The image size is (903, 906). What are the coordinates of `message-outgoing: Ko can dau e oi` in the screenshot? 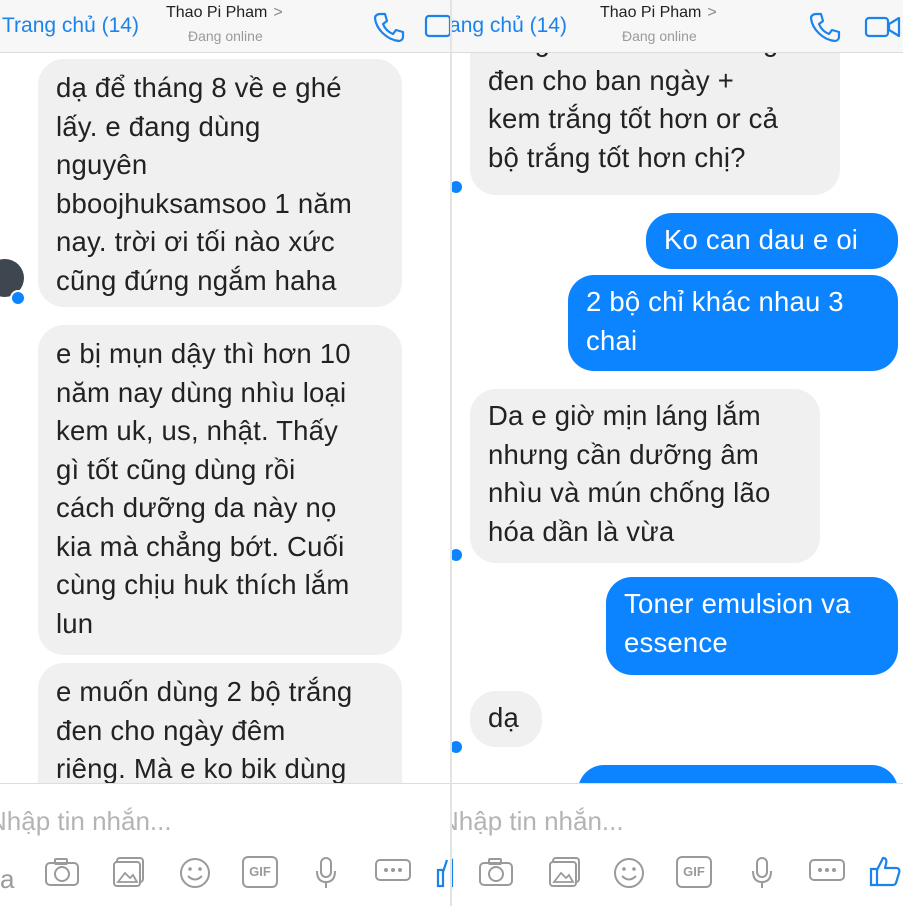 It's located at (772, 241).